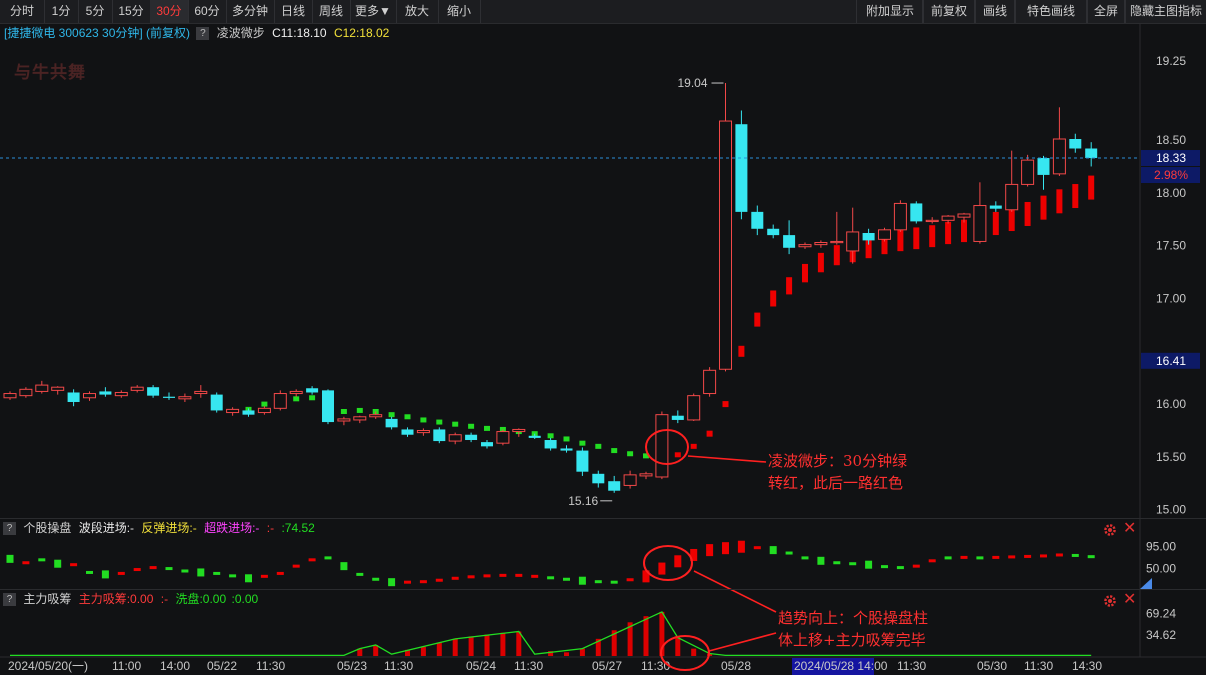 This screenshot has width=1206, height=675. Describe the element at coordinates (841, 666) in the screenshot. I see `time-tick-label: 2024/05/28 14:00` at that location.